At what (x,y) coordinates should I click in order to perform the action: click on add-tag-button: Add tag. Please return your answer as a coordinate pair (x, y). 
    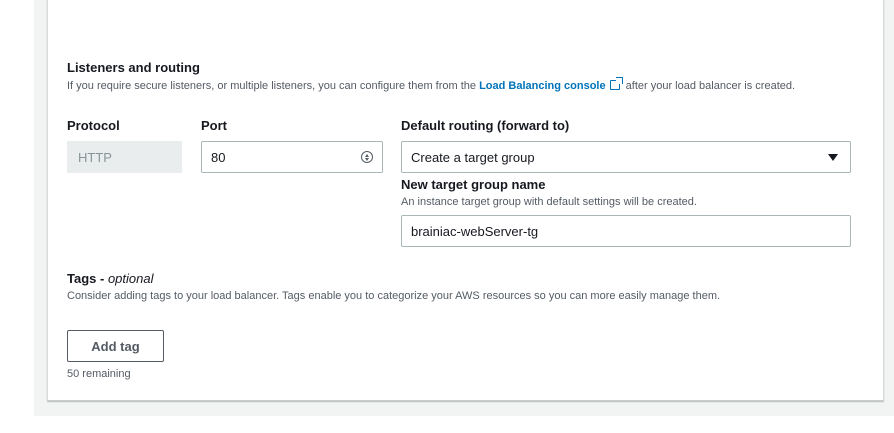
    Looking at the image, I should click on (115, 346).